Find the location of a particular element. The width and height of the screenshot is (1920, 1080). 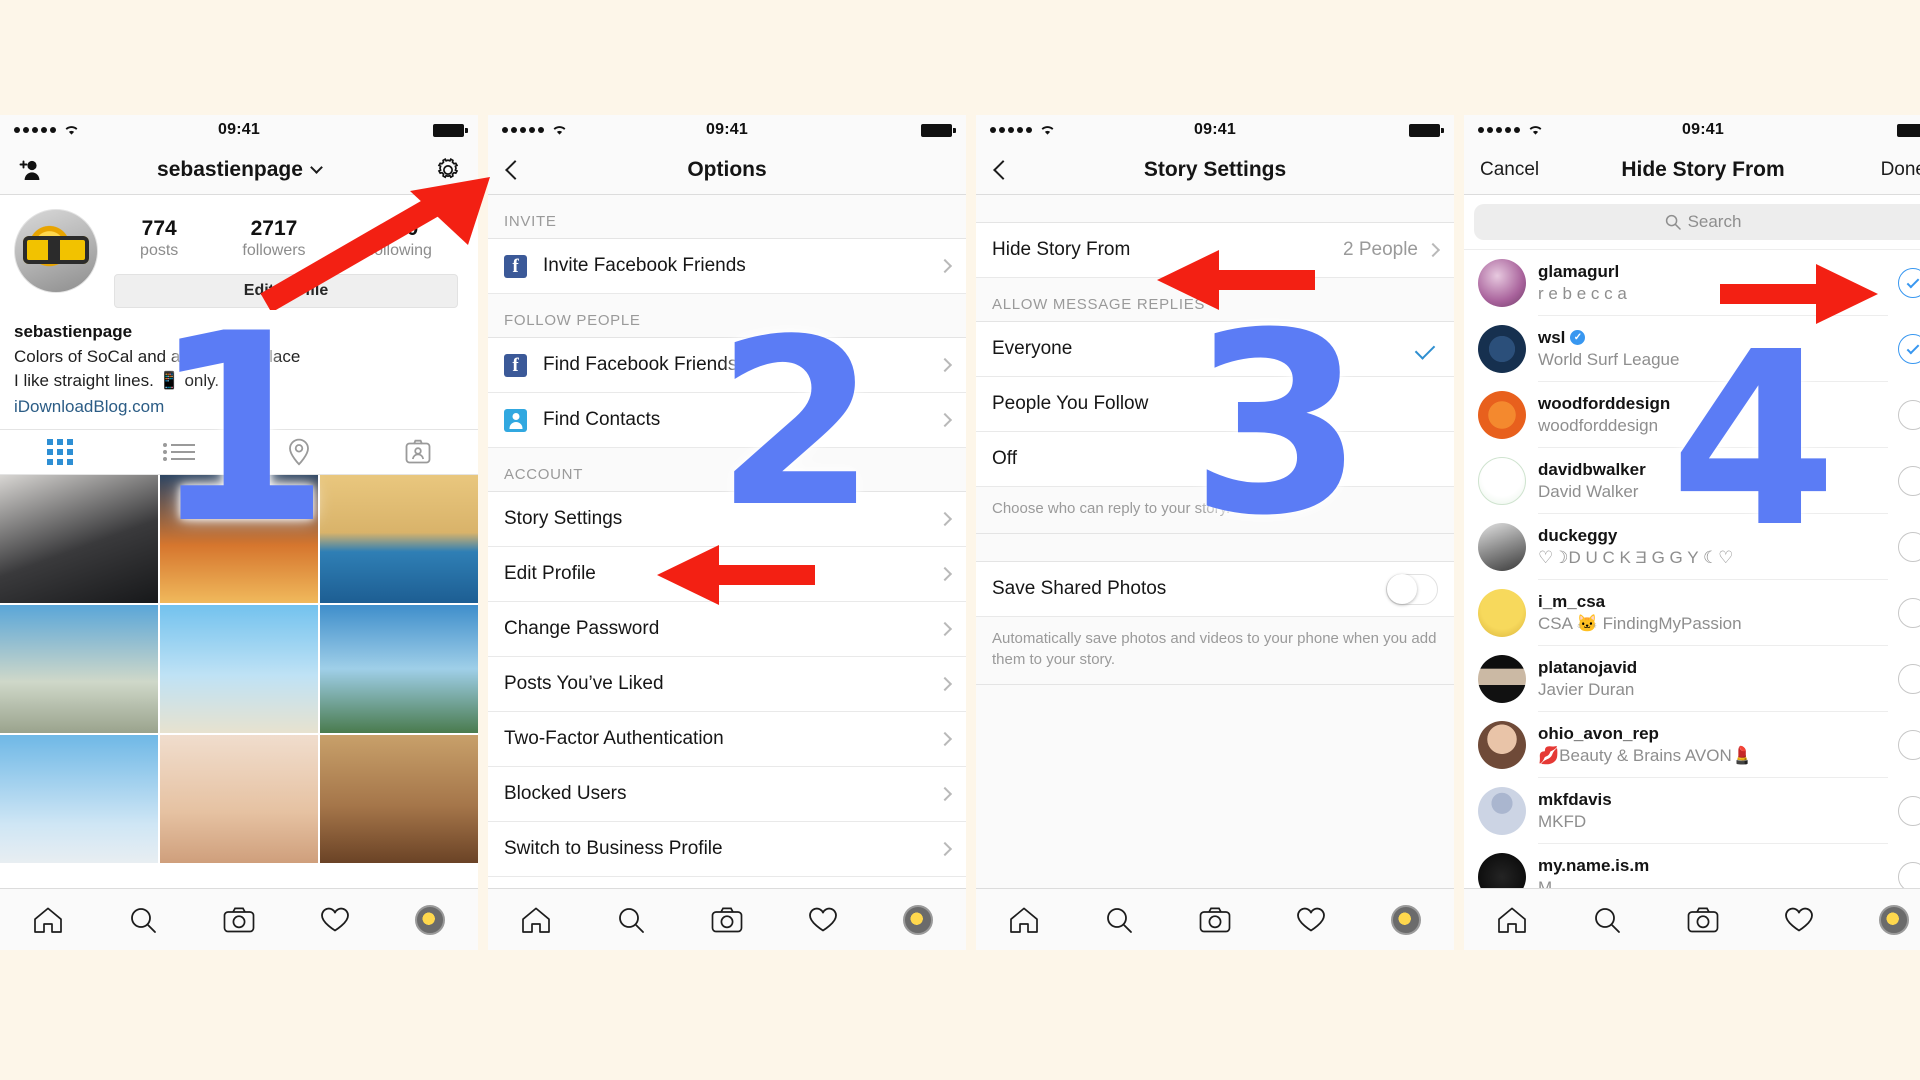

bio-link: iDownloadBlog.com is located at coordinates (239, 407).